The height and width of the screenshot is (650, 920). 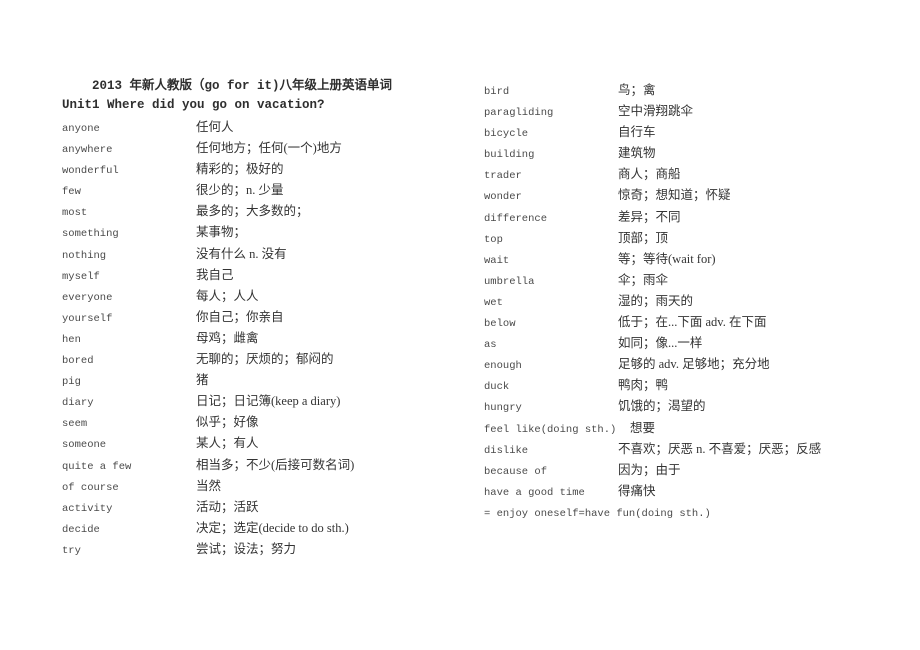 I want to click on vocabulary-gloss: 每人；人人, so click(x=227, y=295).